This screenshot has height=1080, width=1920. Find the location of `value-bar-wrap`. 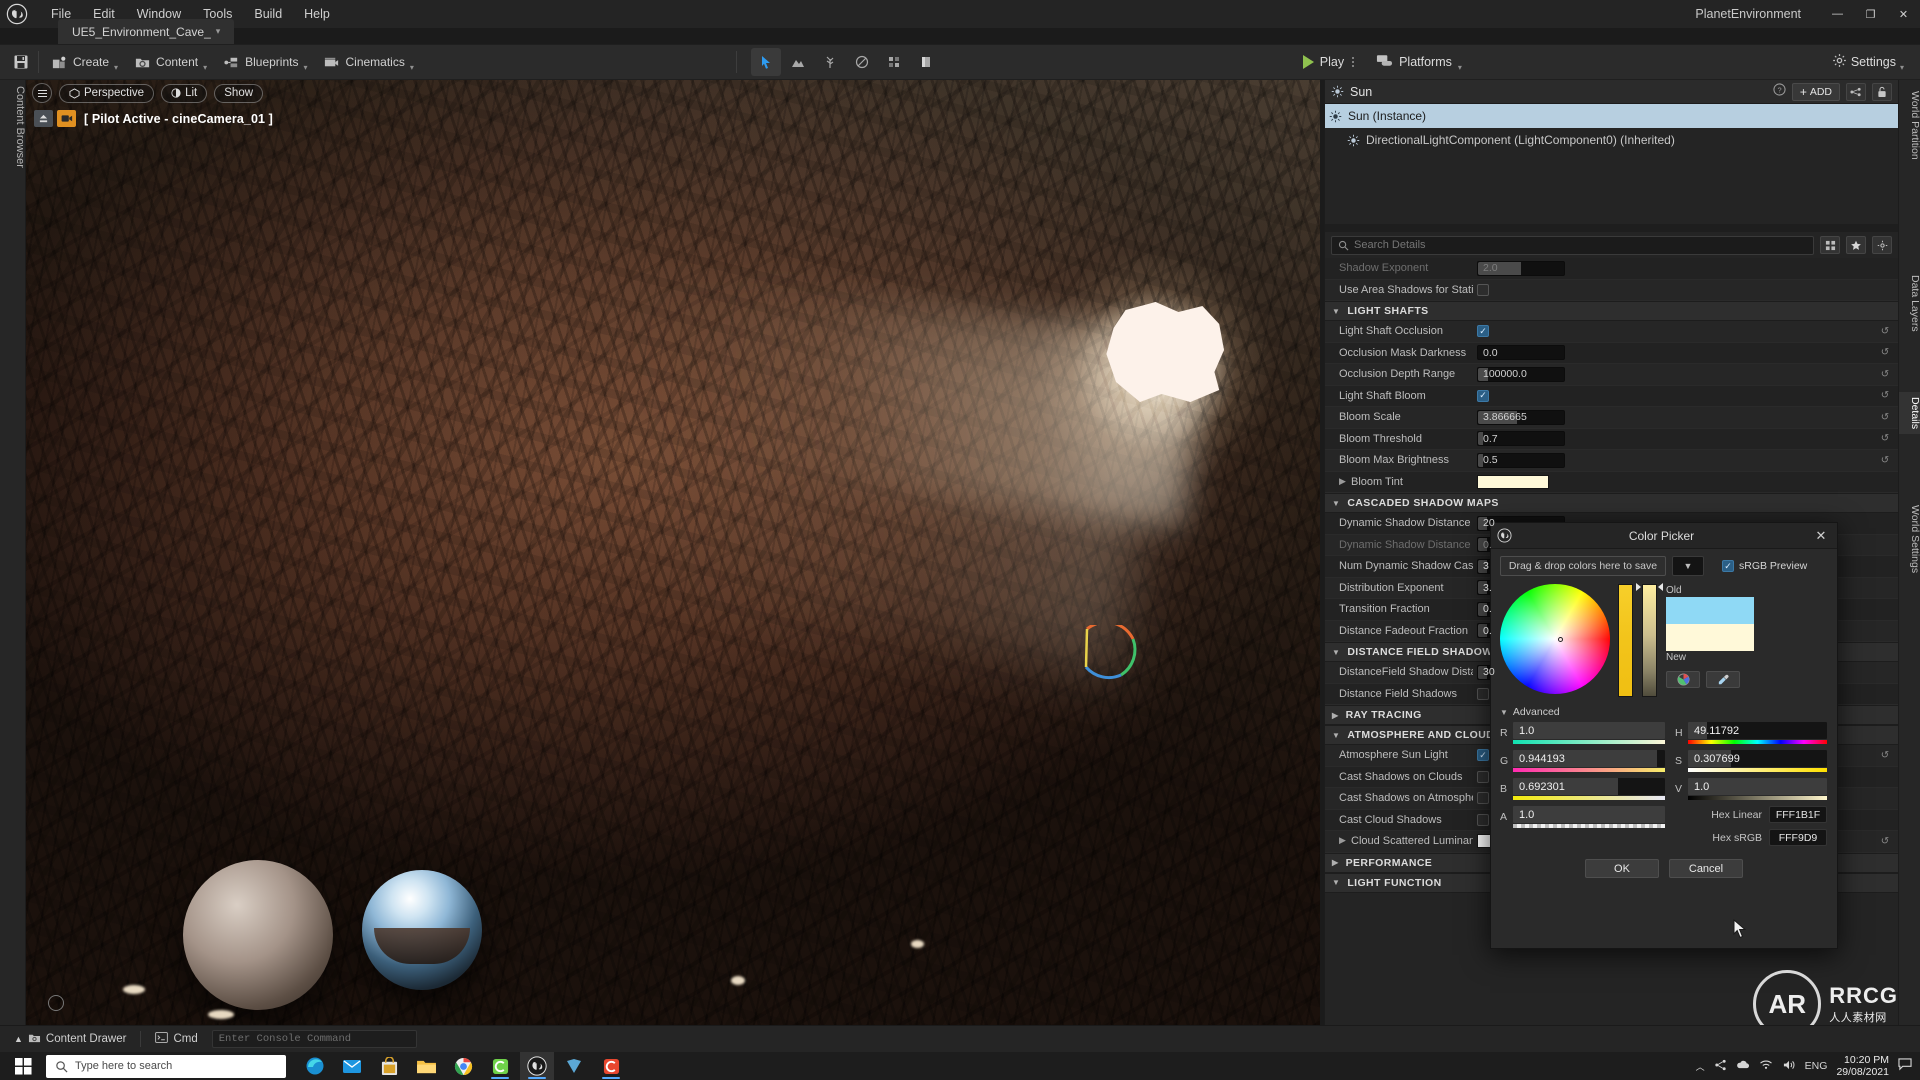

value-bar-wrap is located at coordinates (1649, 640).